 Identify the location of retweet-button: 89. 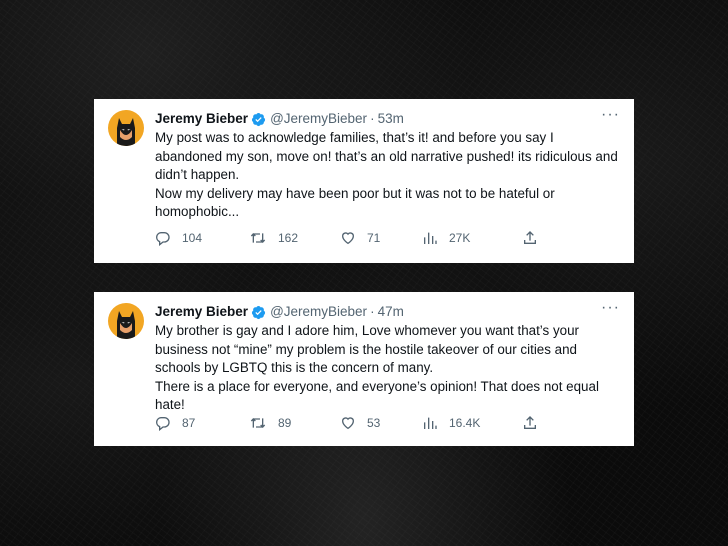
(294, 423).